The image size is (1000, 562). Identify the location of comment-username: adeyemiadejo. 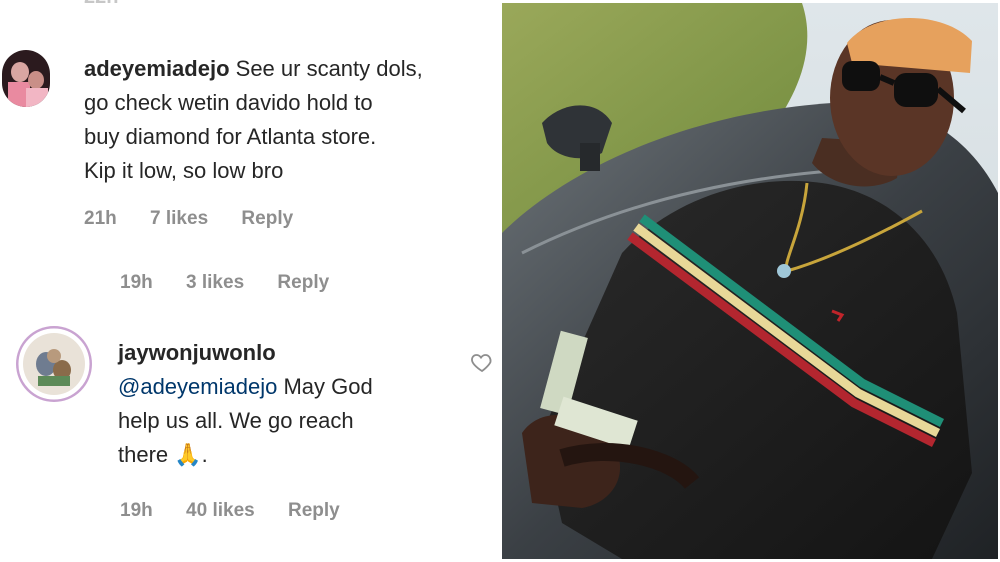
(157, 68).